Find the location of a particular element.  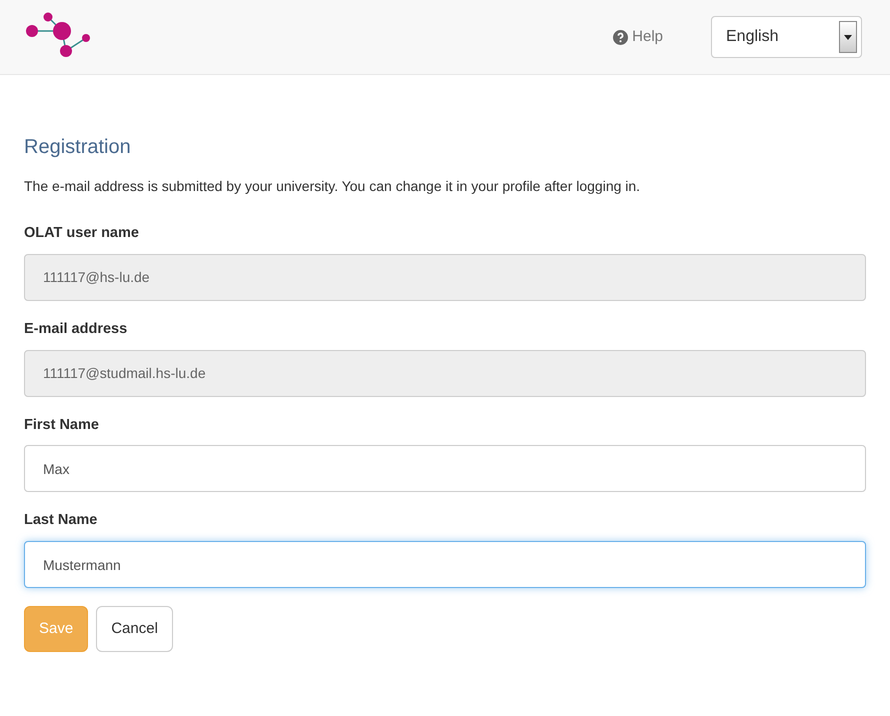

field-label: E-mail address is located at coordinates (76, 329).